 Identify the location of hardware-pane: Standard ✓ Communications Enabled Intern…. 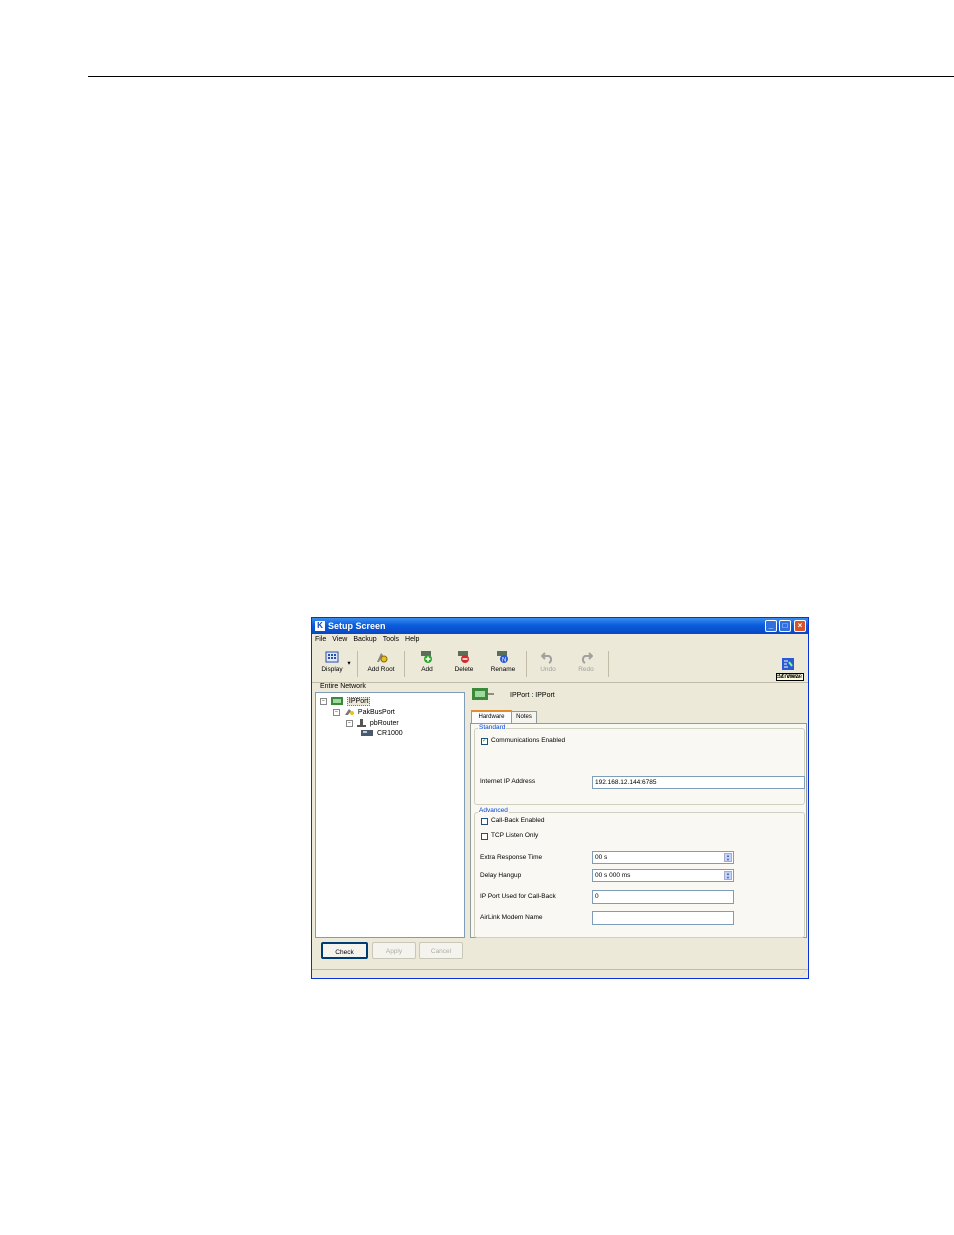
(638, 830).